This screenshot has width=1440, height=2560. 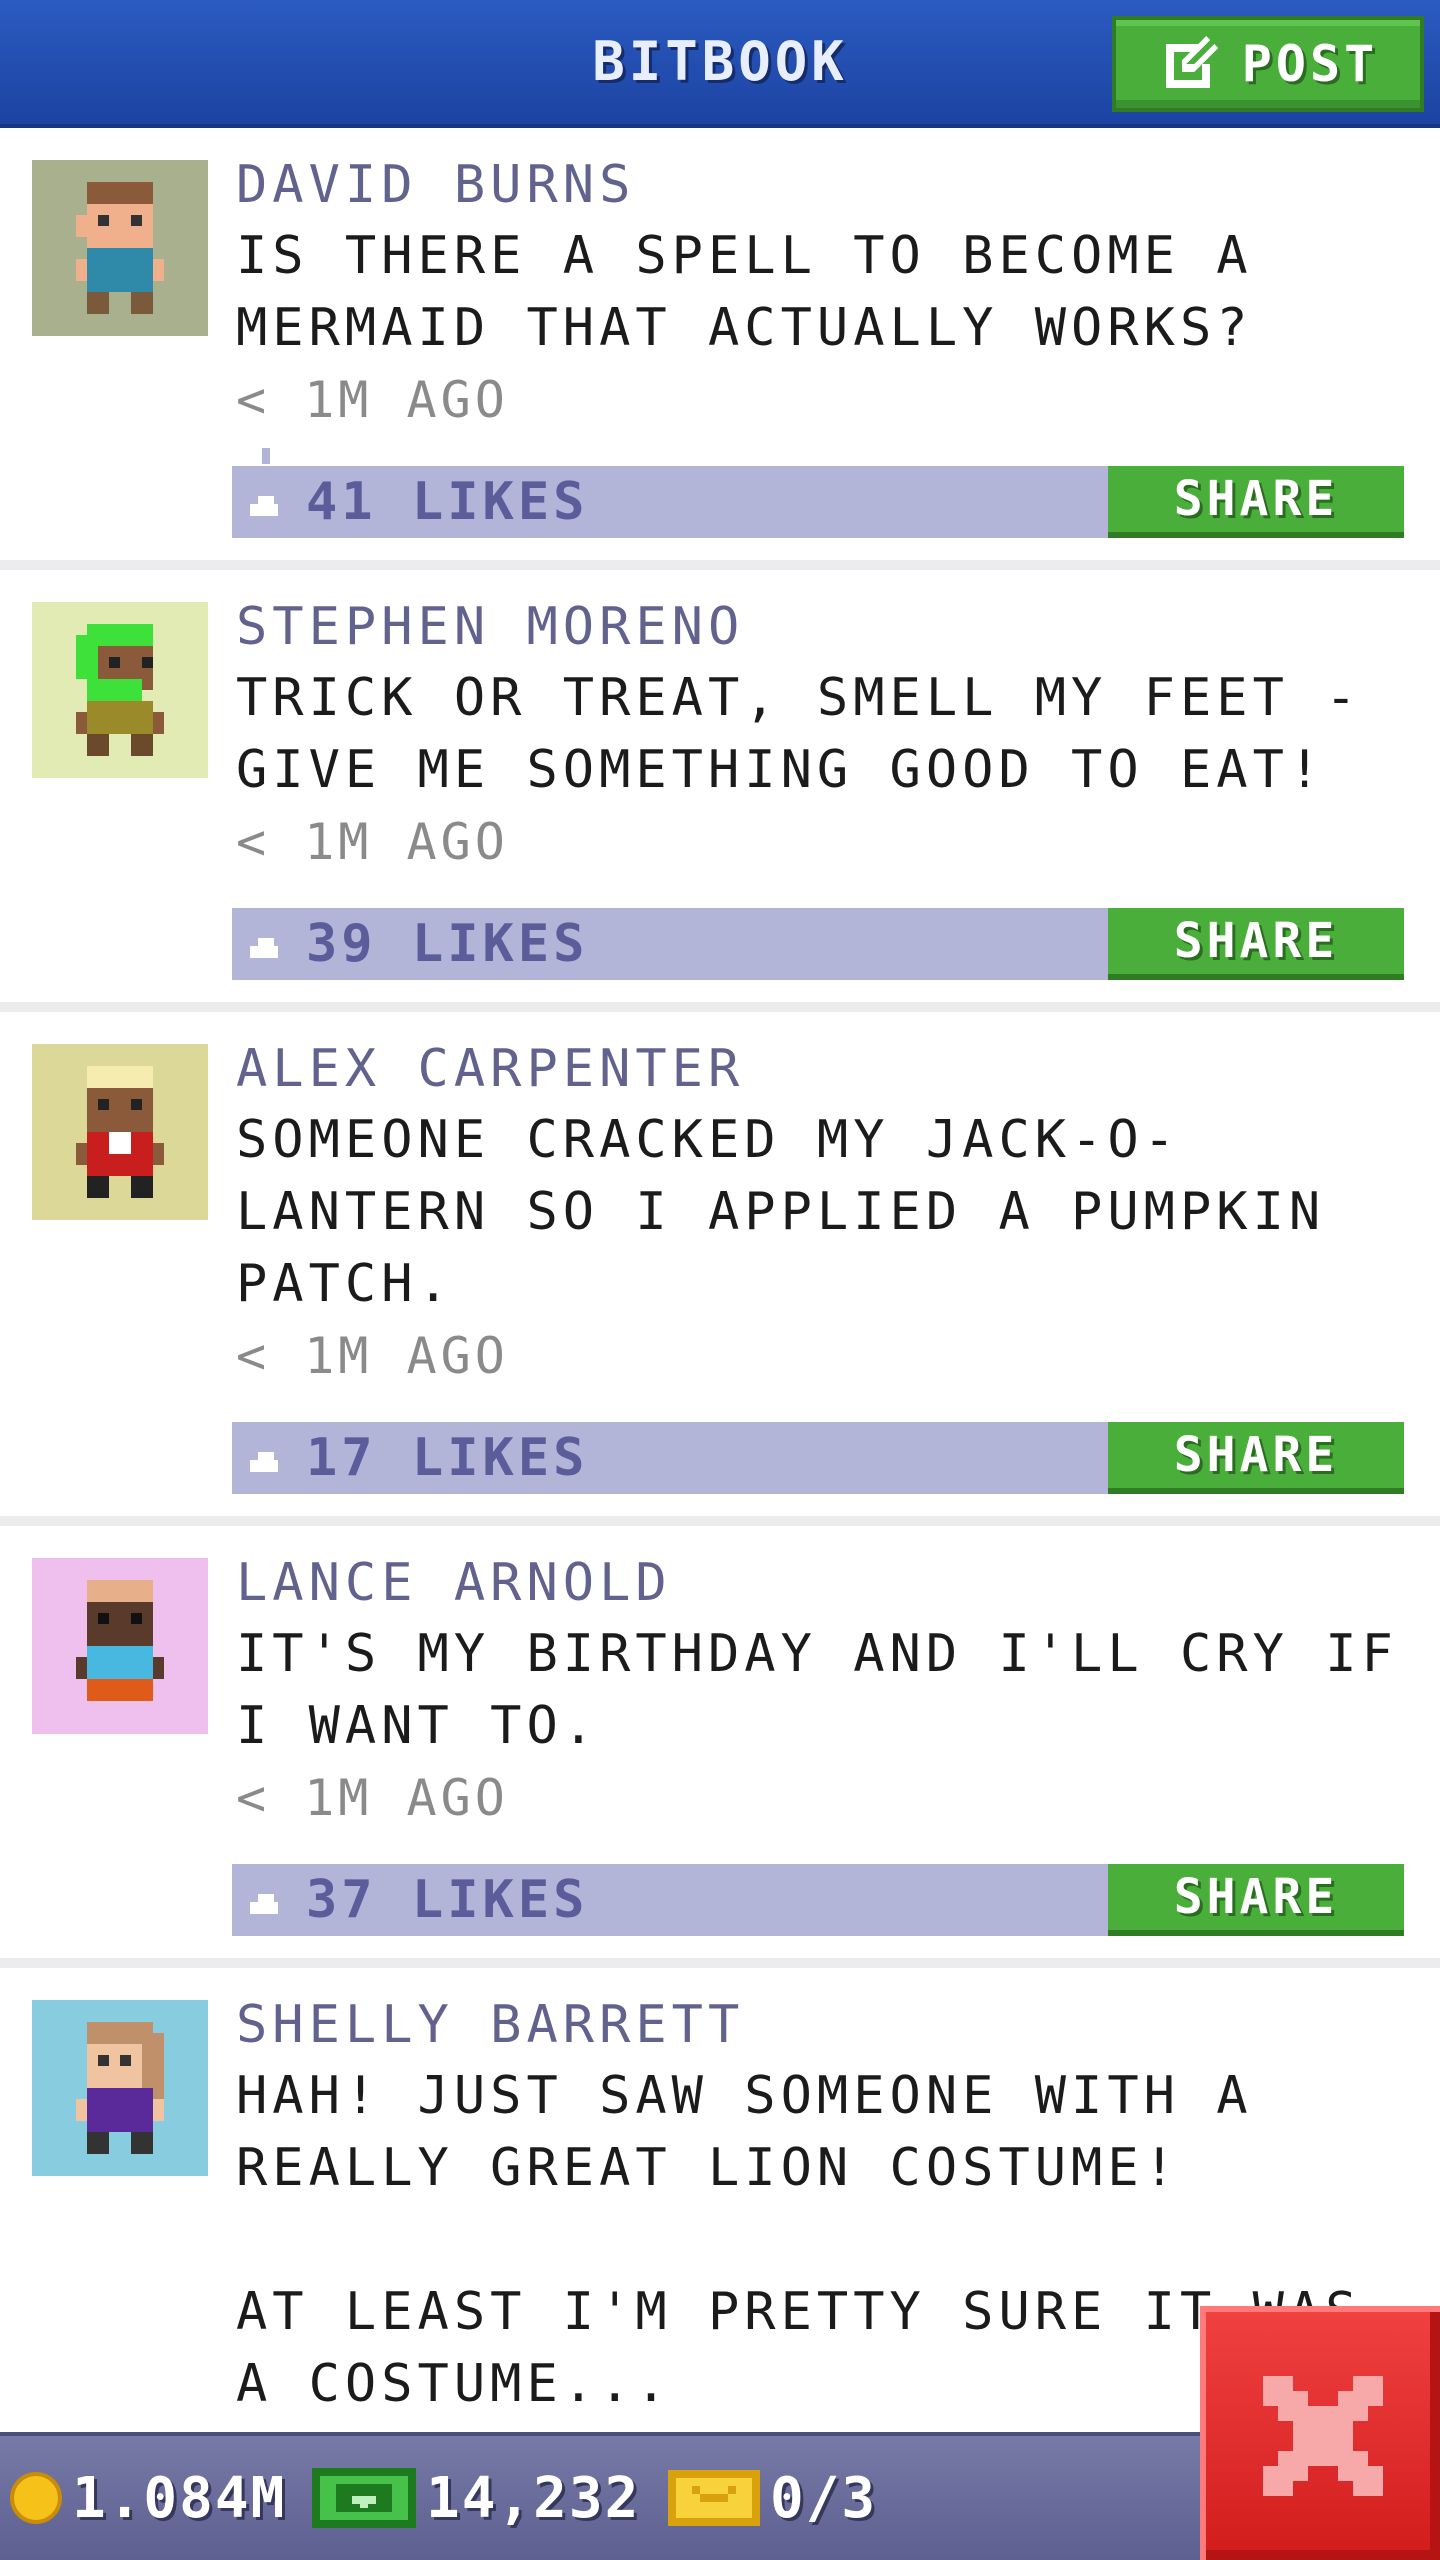 What do you see at coordinates (447, 1900) in the screenshot?
I see `like-count: 37 LIKES` at bounding box center [447, 1900].